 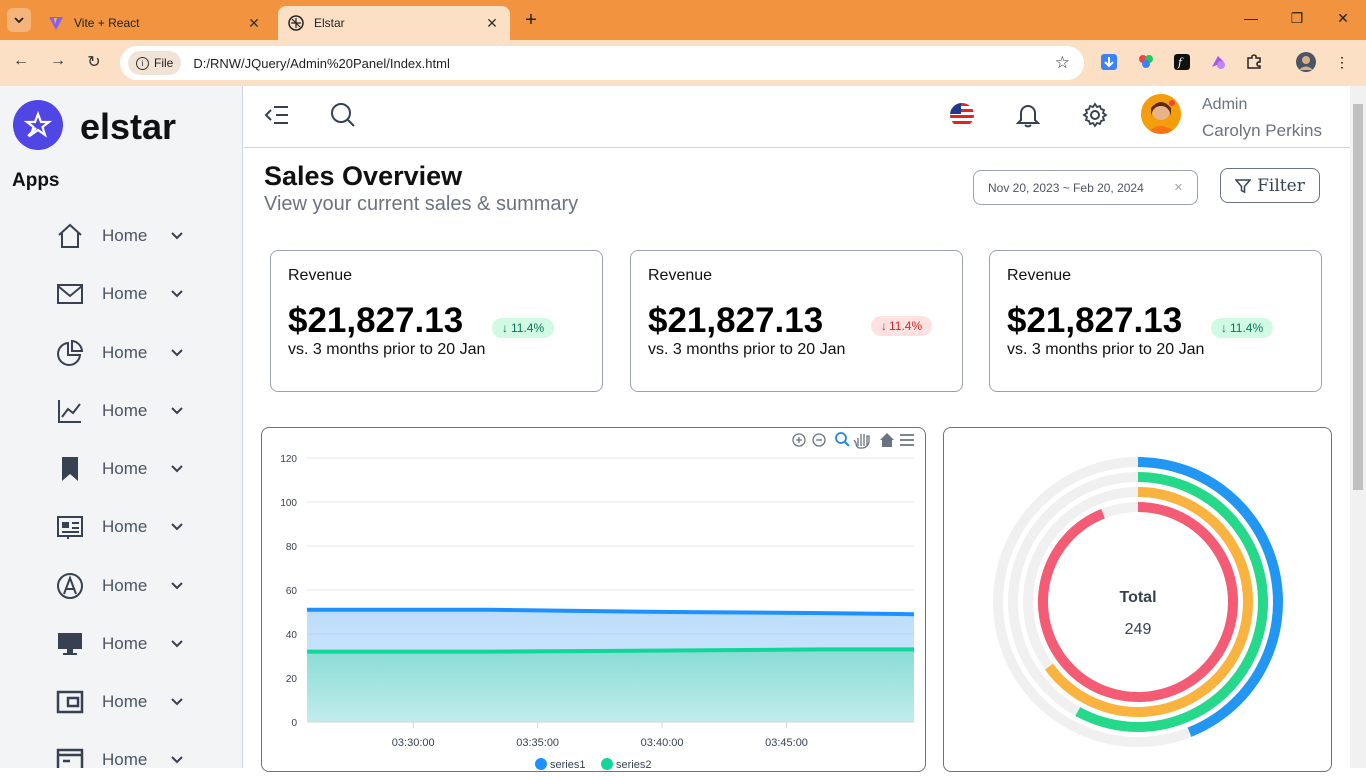 I want to click on date-range-value: Nov 20, 2023 ~ Feb 20, 2024, so click(x=1066, y=187).